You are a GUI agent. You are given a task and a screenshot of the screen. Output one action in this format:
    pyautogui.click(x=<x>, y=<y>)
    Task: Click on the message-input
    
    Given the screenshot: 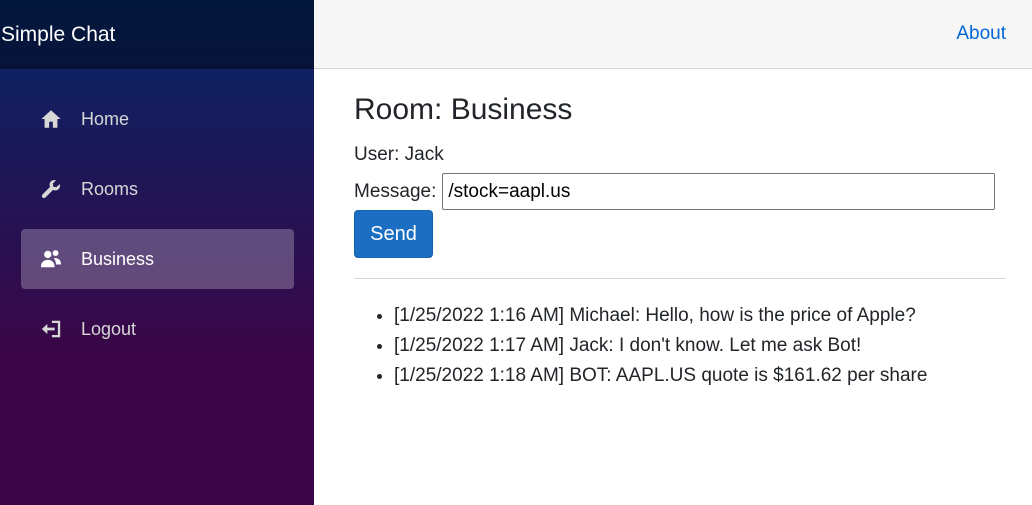 What is the action you would take?
    pyautogui.click(x=719, y=191)
    